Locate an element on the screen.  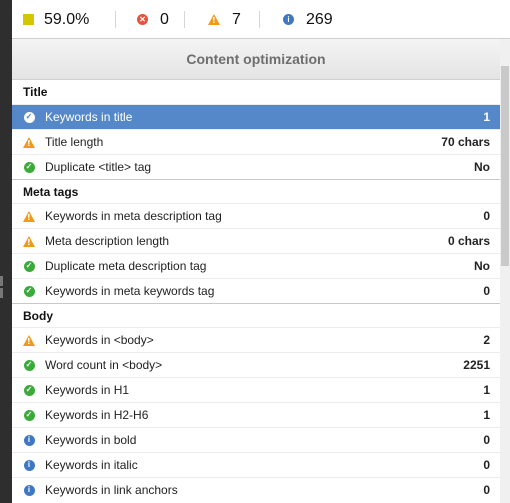
check-label: Keywords in H1 is located at coordinates (87, 390).